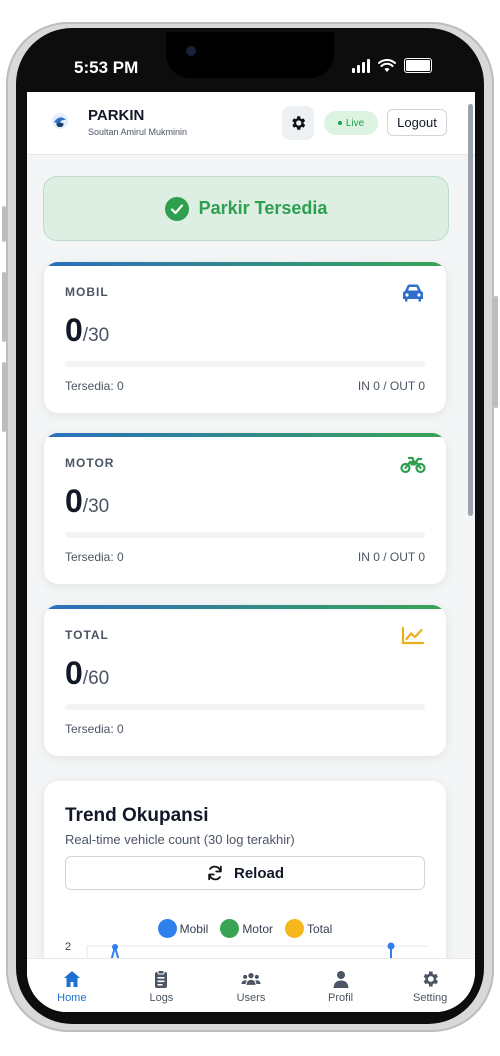  Describe the element at coordinates (251, 997) in the screenshot. I see `nav-label: Users` at that location.